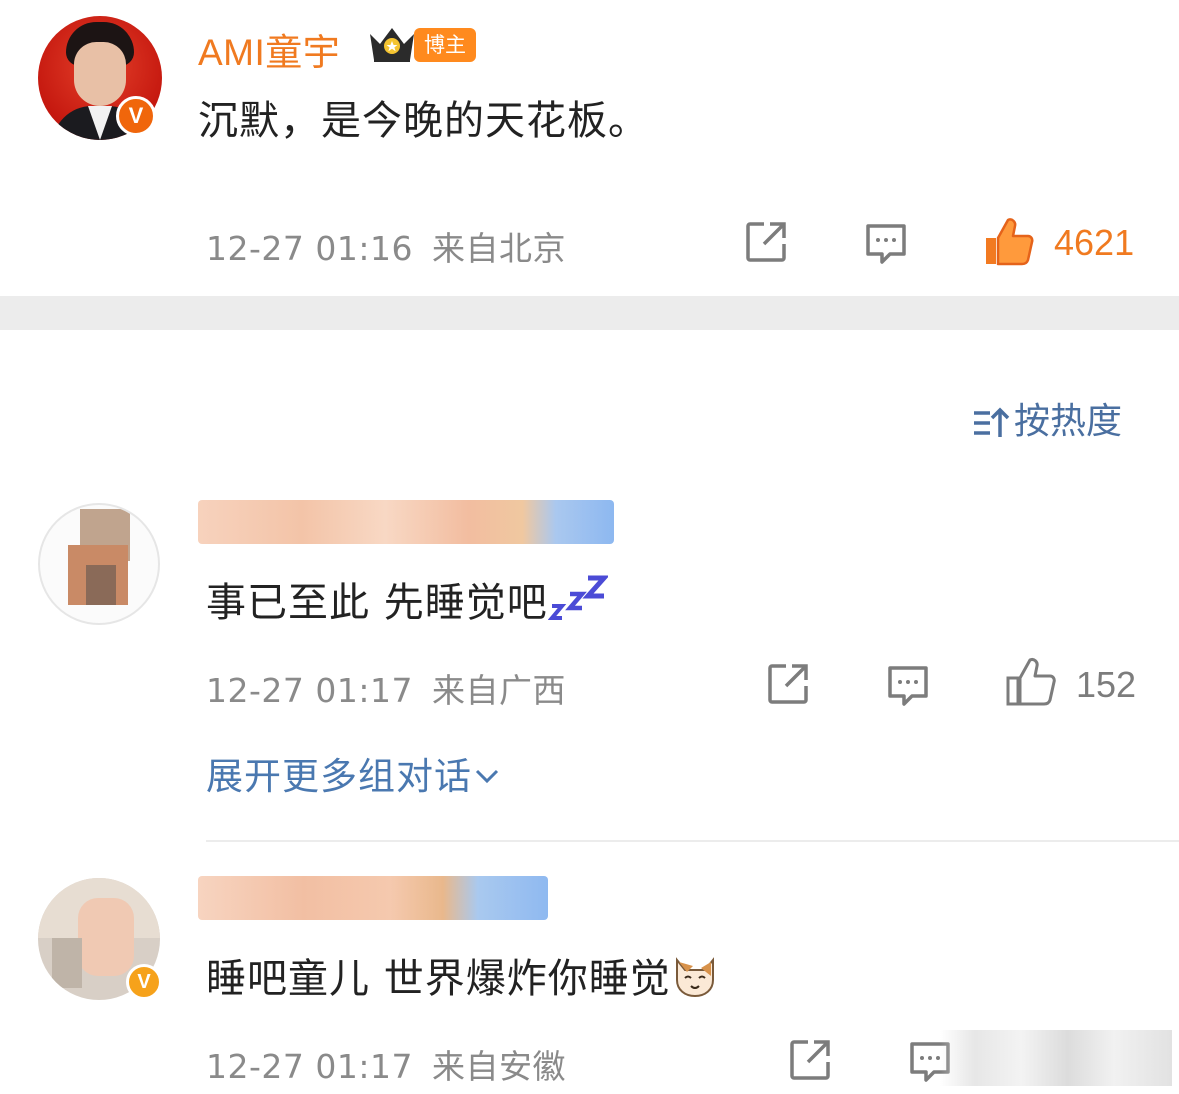 This screenshot has height=1094, width=1179. Describe the element at coordinates (445, 45) in the screenshot. I see `blogger-badge: 博主` at that location.